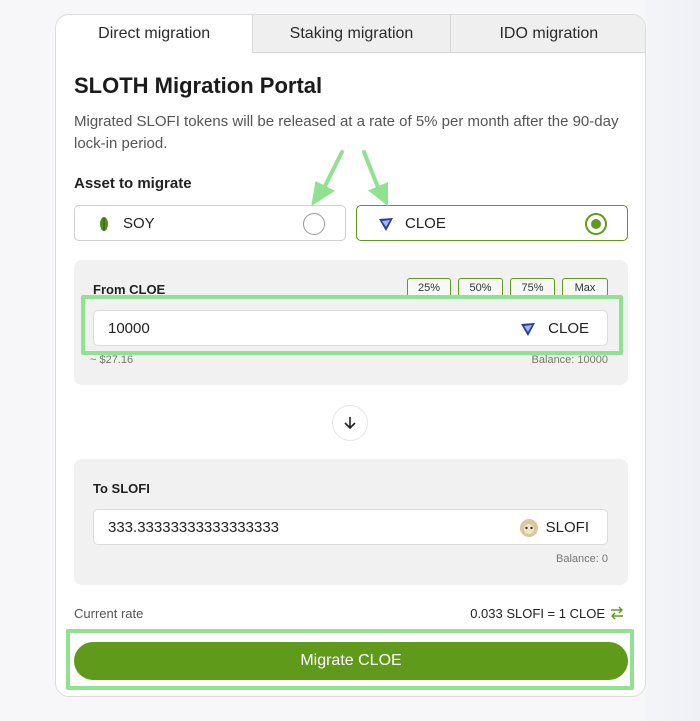 The width and height of the screenshot is (700, 721). What do you see at coordinates (569, 360) in the screenshot?
I see `from-balance: Balance: 10000` at bounding box center [569, 360].